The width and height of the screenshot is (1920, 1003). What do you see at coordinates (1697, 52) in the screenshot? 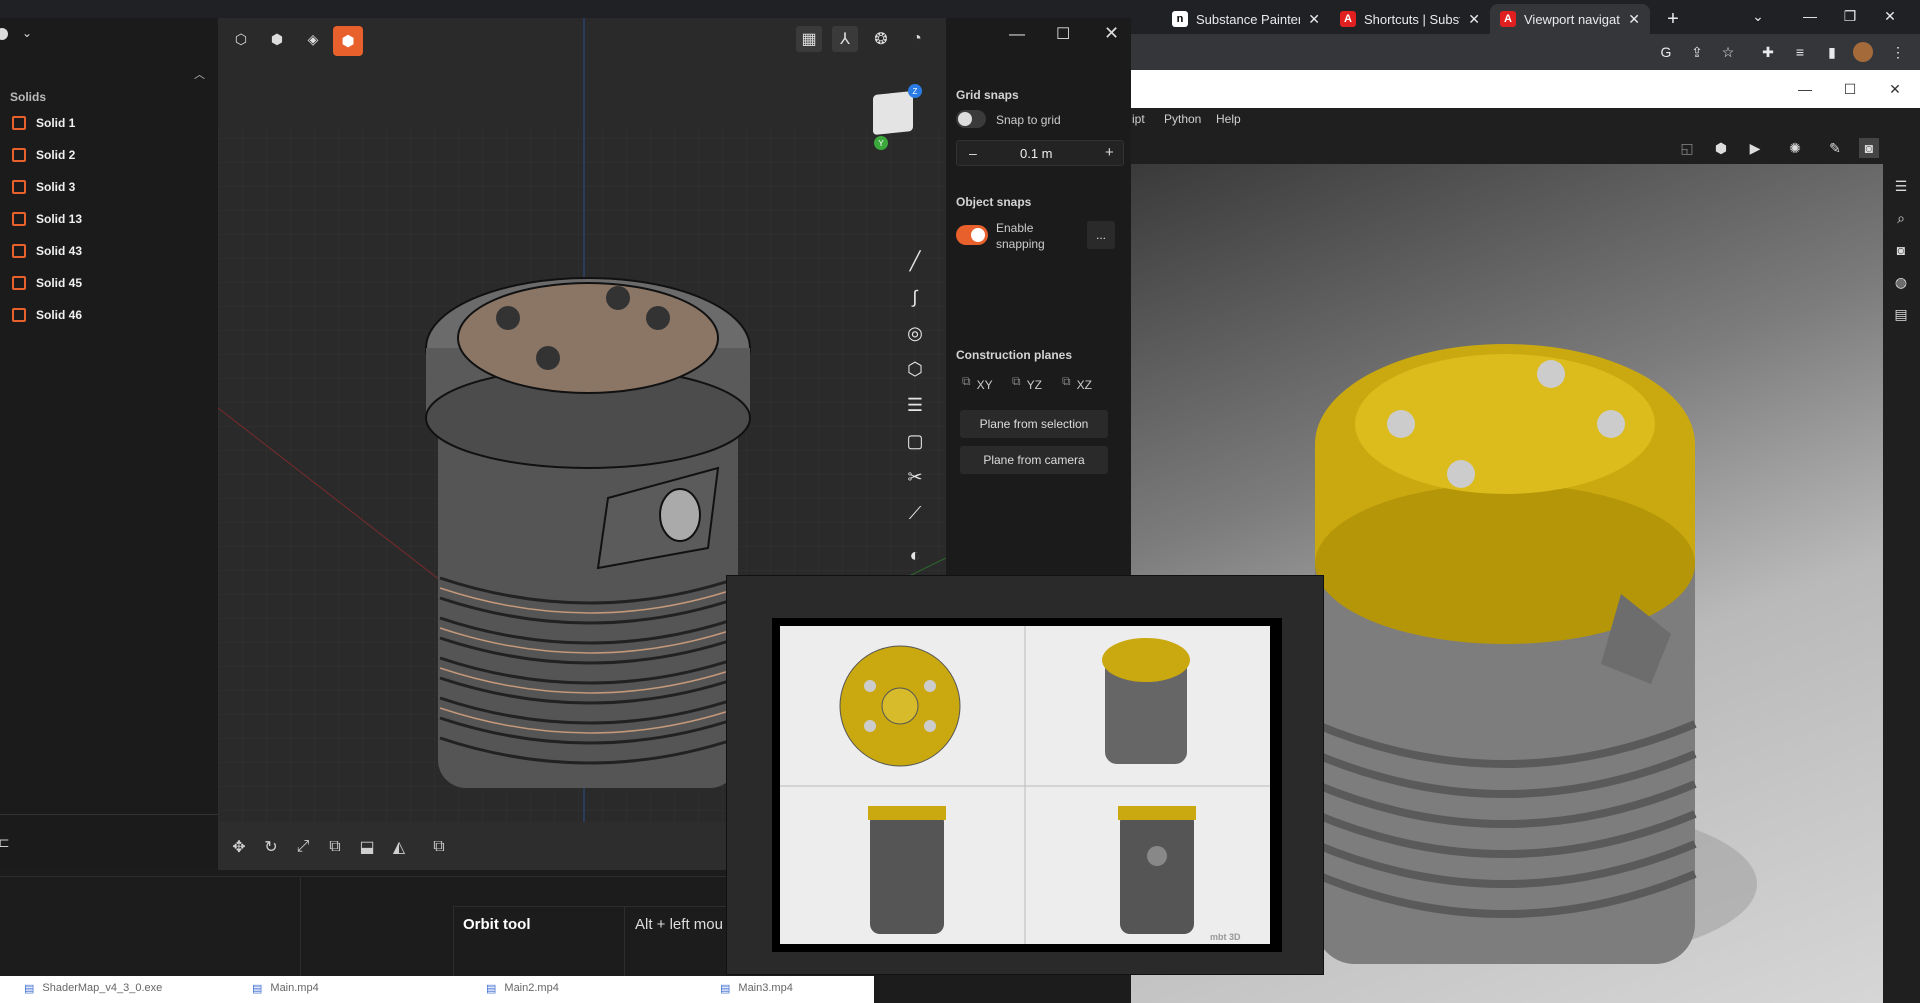
I see `share-icon: ⇪` at bounding box center [1697, 52].